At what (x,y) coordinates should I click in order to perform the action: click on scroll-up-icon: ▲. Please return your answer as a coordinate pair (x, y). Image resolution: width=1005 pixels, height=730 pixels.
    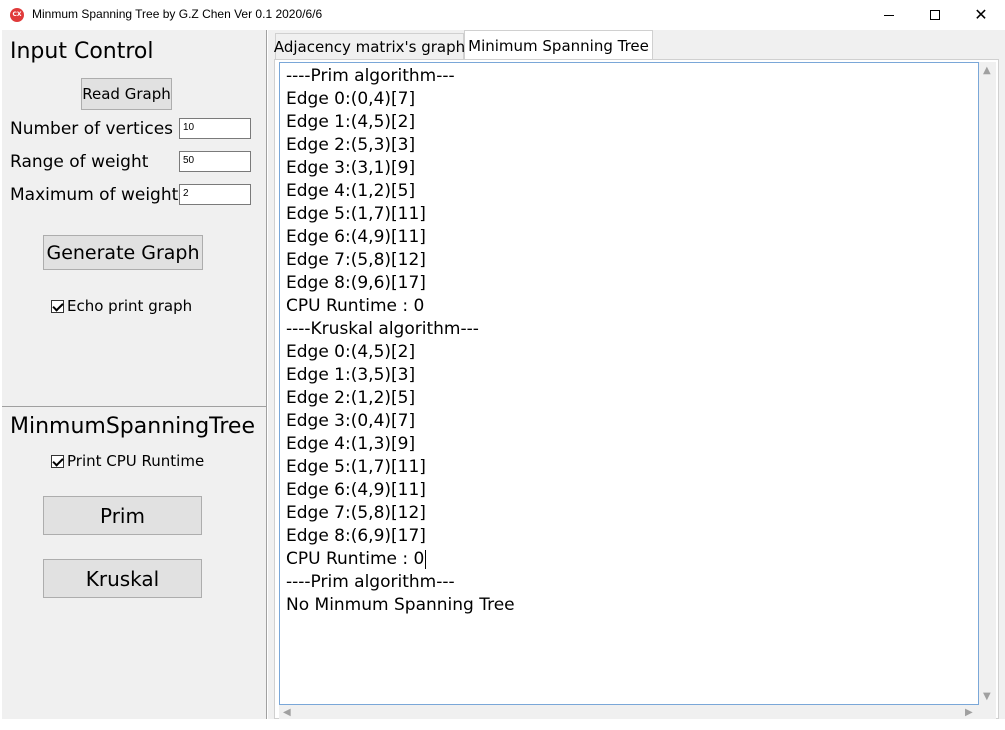
    Looking at the image, I should click on (987, 71).